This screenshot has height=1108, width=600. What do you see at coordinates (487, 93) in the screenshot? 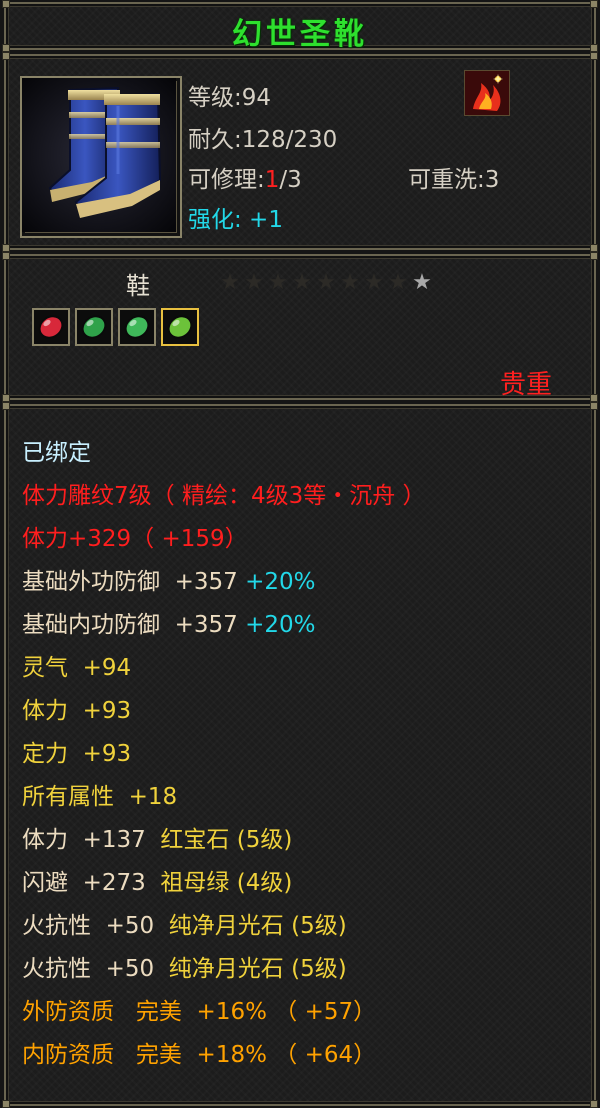
I see `flame-rank-icon` at bounding box center [487, 93].